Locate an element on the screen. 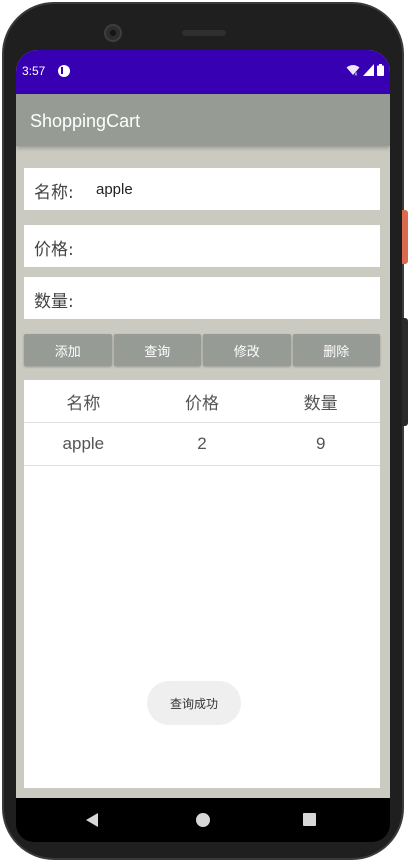 This screenshot has width=408, height=864. signal-icon is located at coordinates (368, 70).